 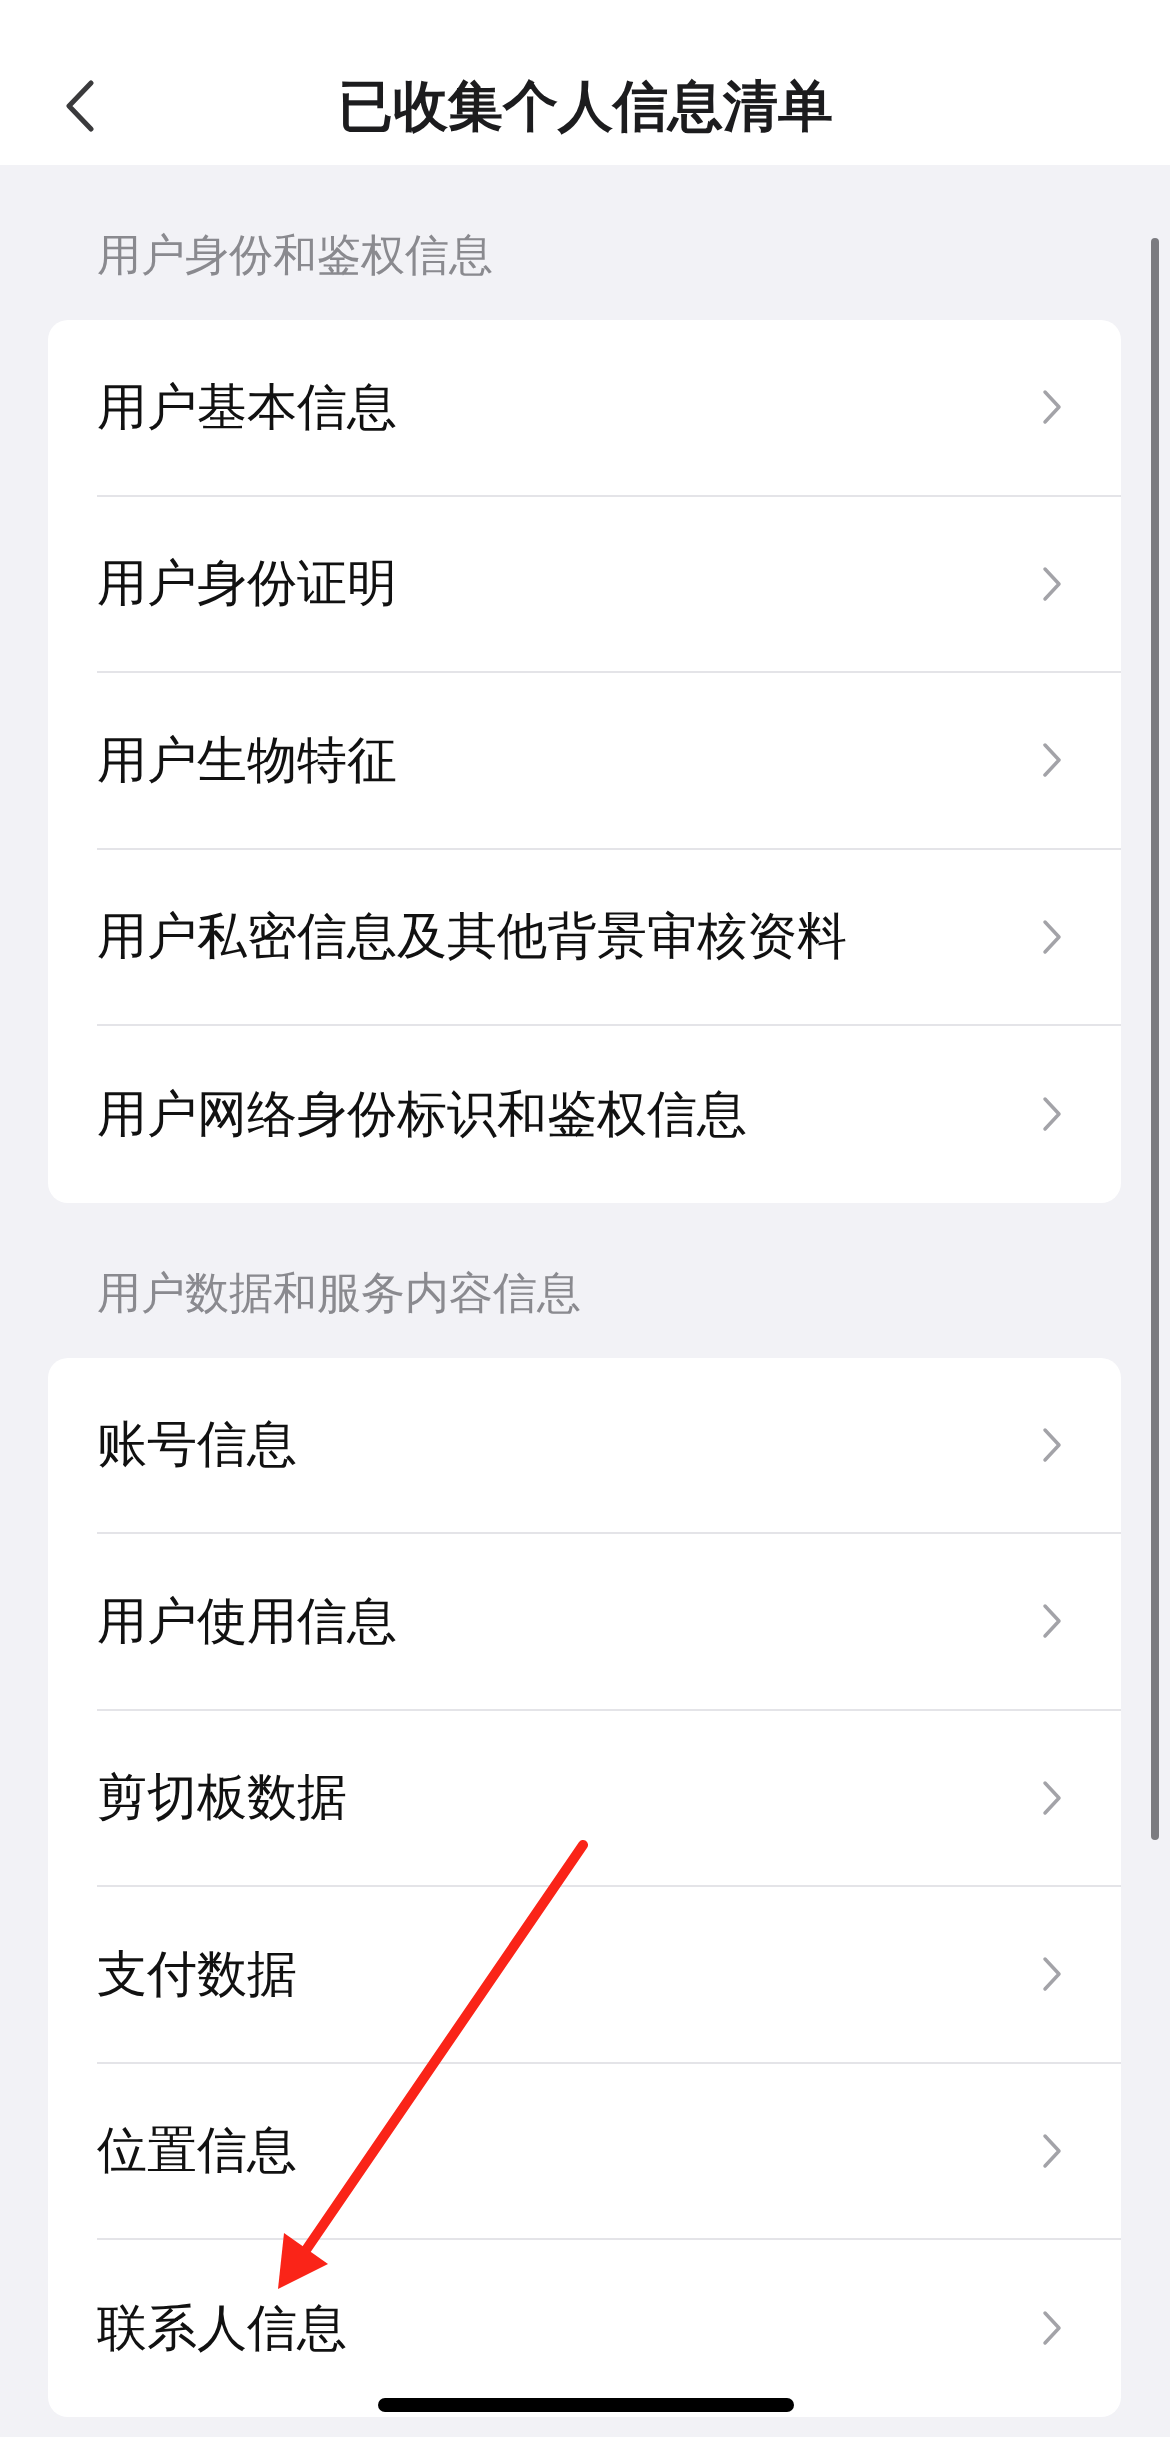 What do you see at coordinates (609, 937) in the screenshot?
I see `list-item: 用户私密信息及其他背景审核资料` at bounding box center [609, 937].